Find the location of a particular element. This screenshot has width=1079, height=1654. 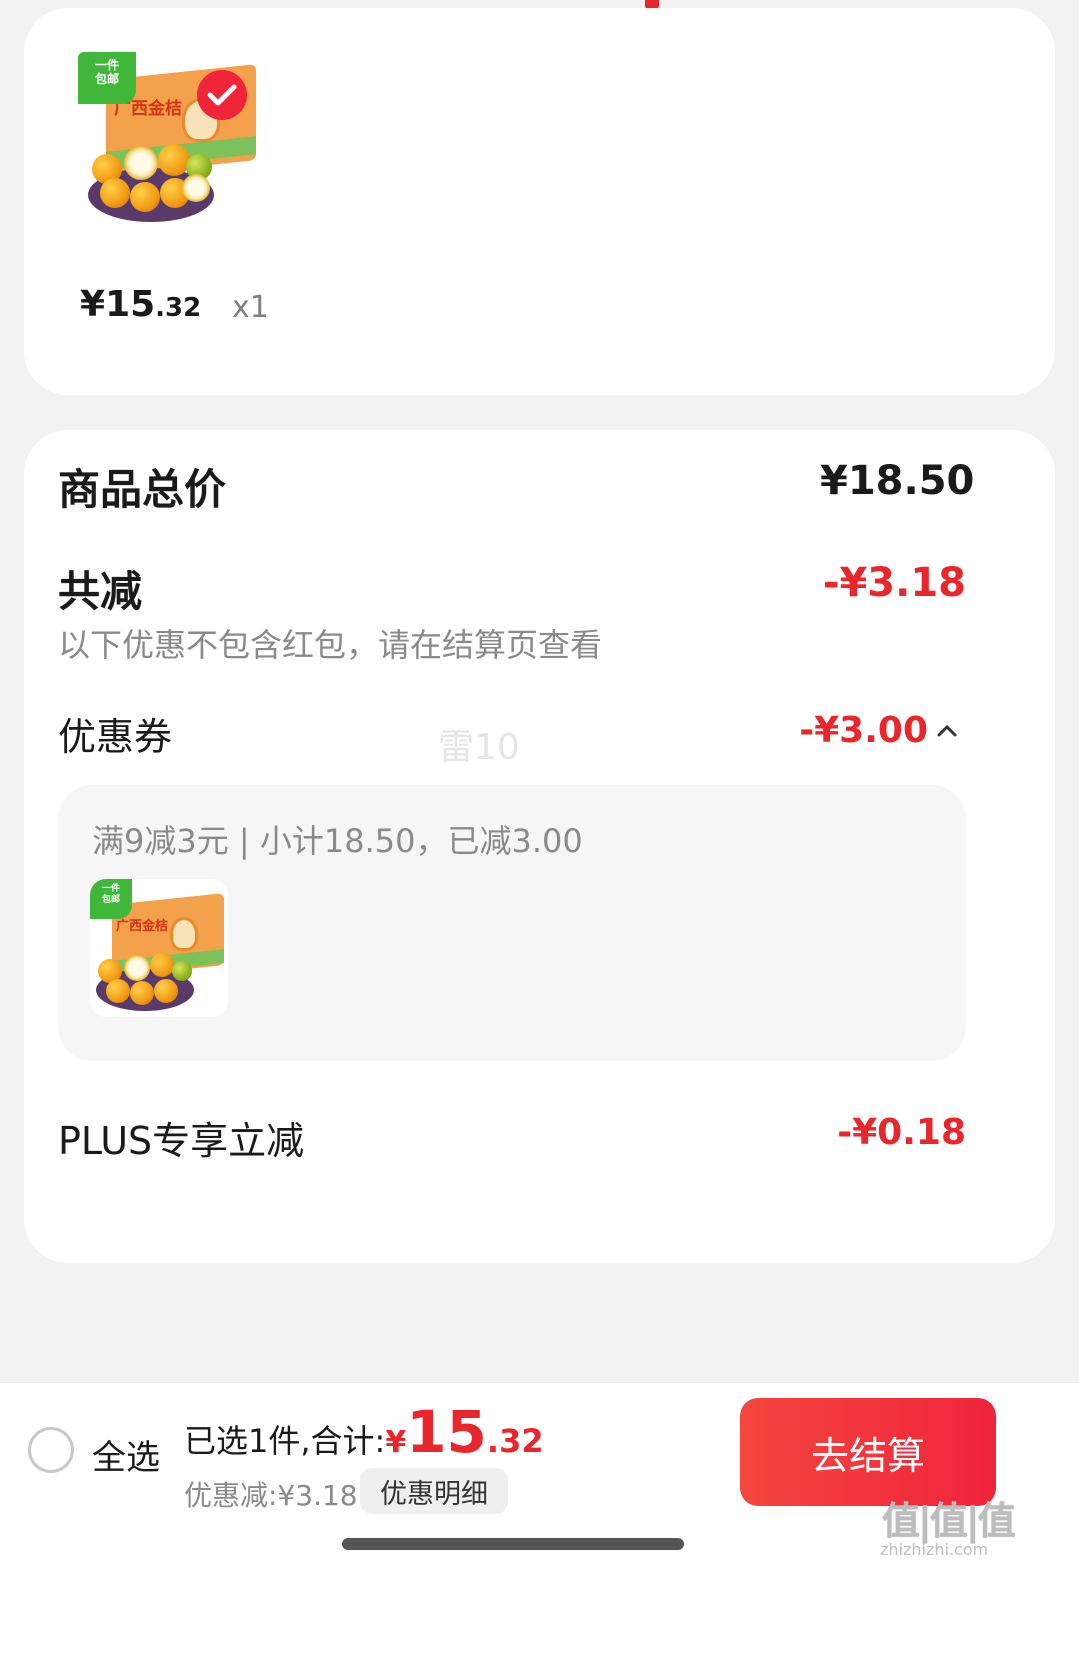

total-price-label: 商品总价 is located at coordinates (142, 489).